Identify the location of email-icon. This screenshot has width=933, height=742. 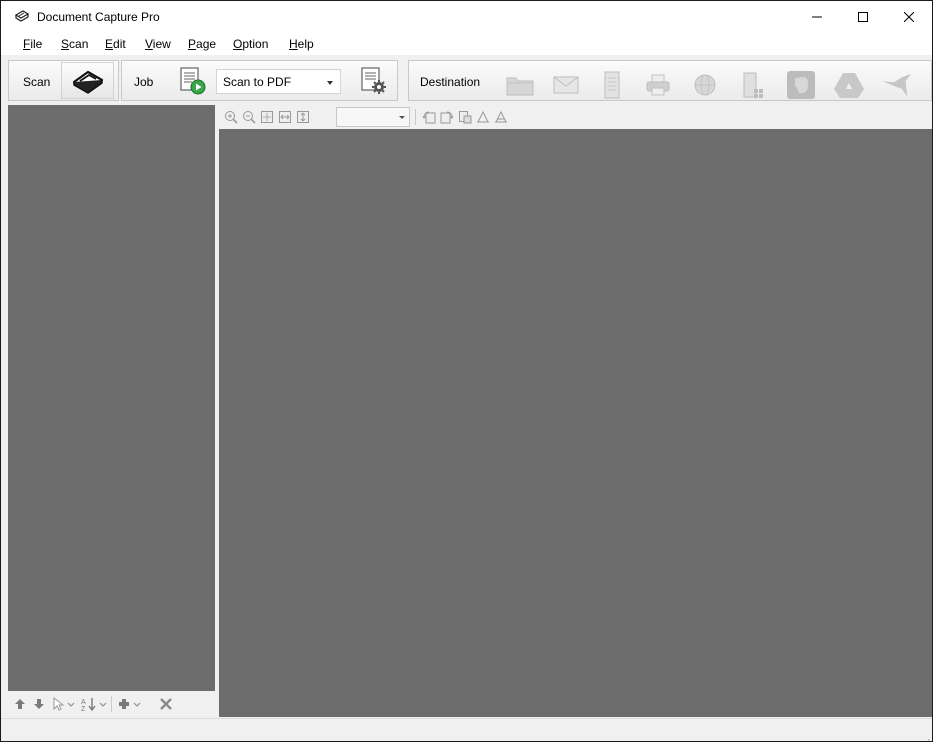
(566, 85).